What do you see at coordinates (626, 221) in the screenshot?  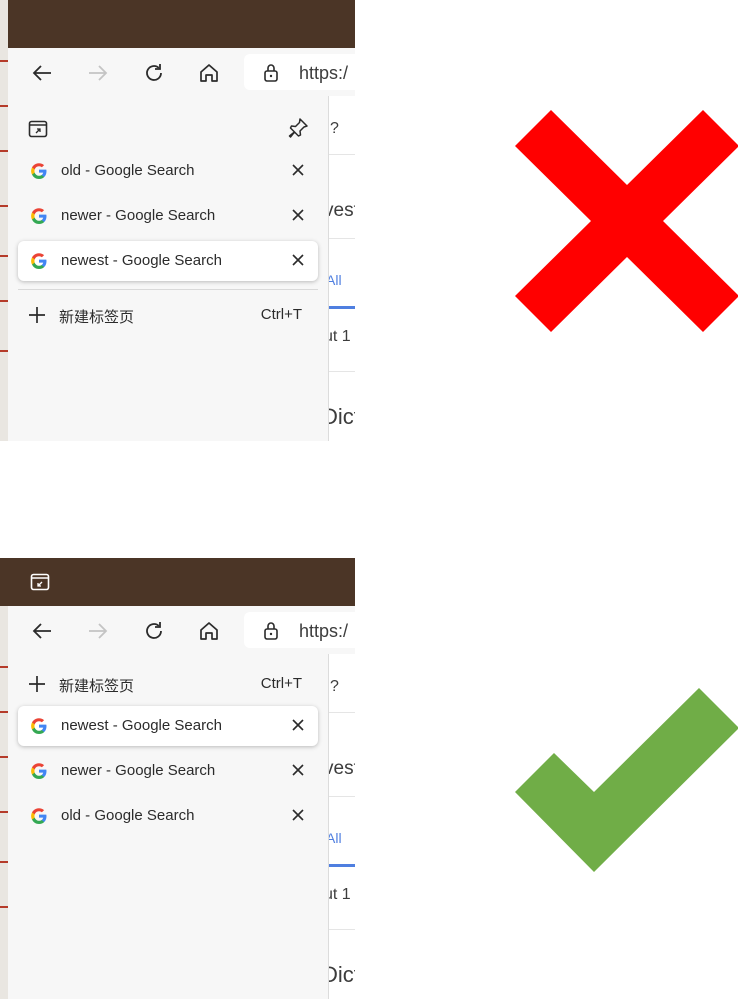 I see `red-cross-icon` at bounding box center [626, 221].